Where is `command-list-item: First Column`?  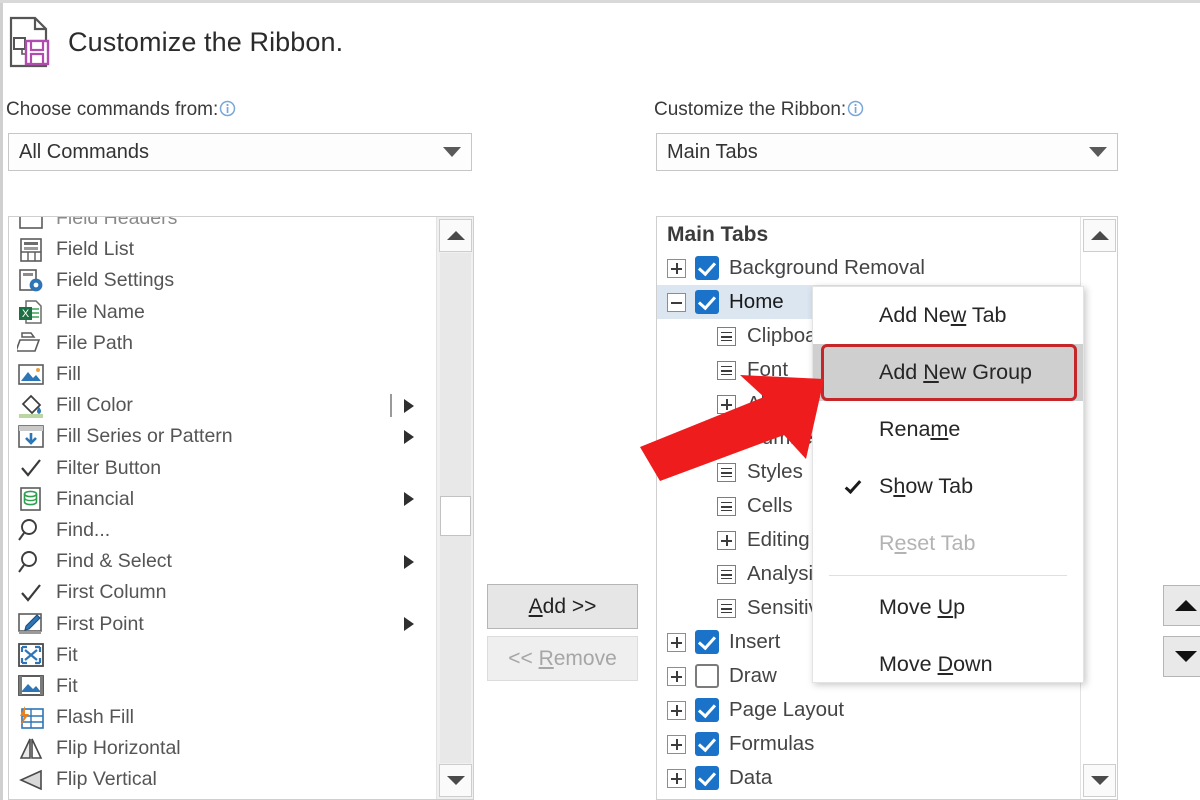 command-list-item: First Column is located at coordinates (222, 592).